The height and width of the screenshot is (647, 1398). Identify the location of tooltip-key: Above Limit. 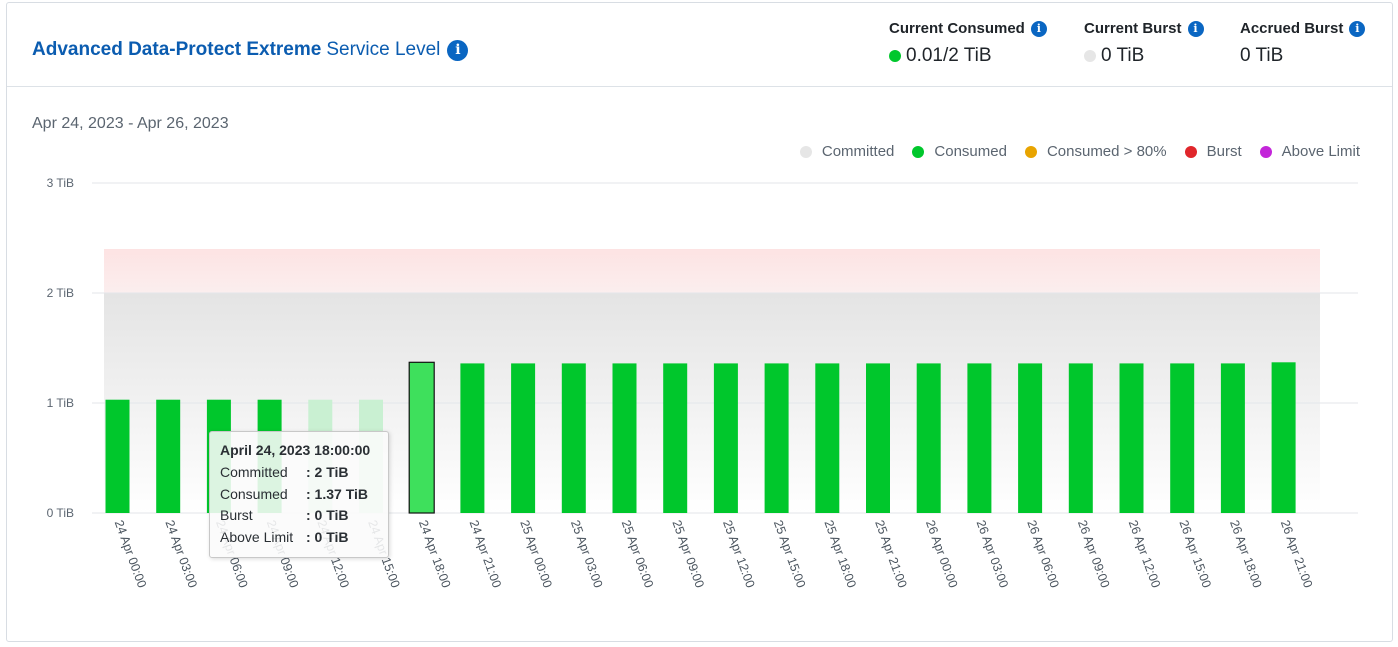
(257, 536).